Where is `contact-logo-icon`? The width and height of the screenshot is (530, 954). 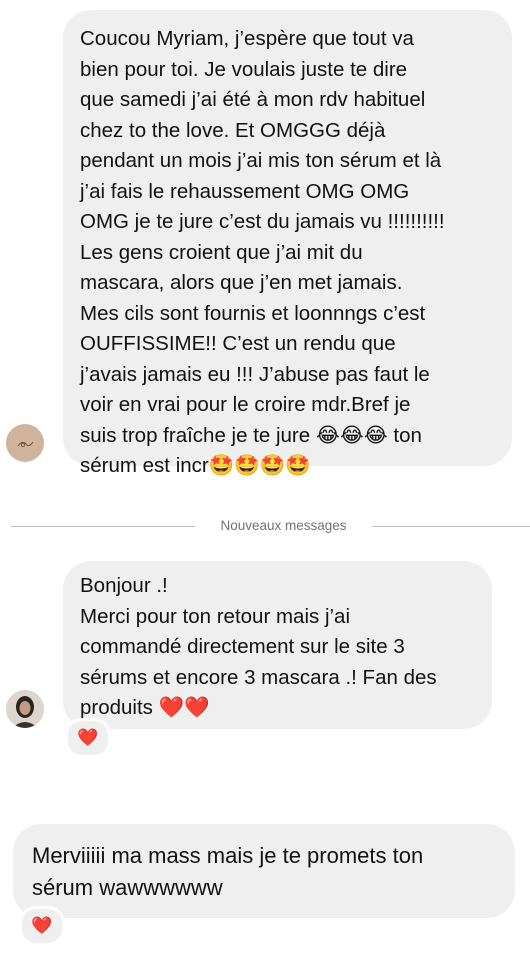
contact-logo-icon is located at coordinates (25, 443).